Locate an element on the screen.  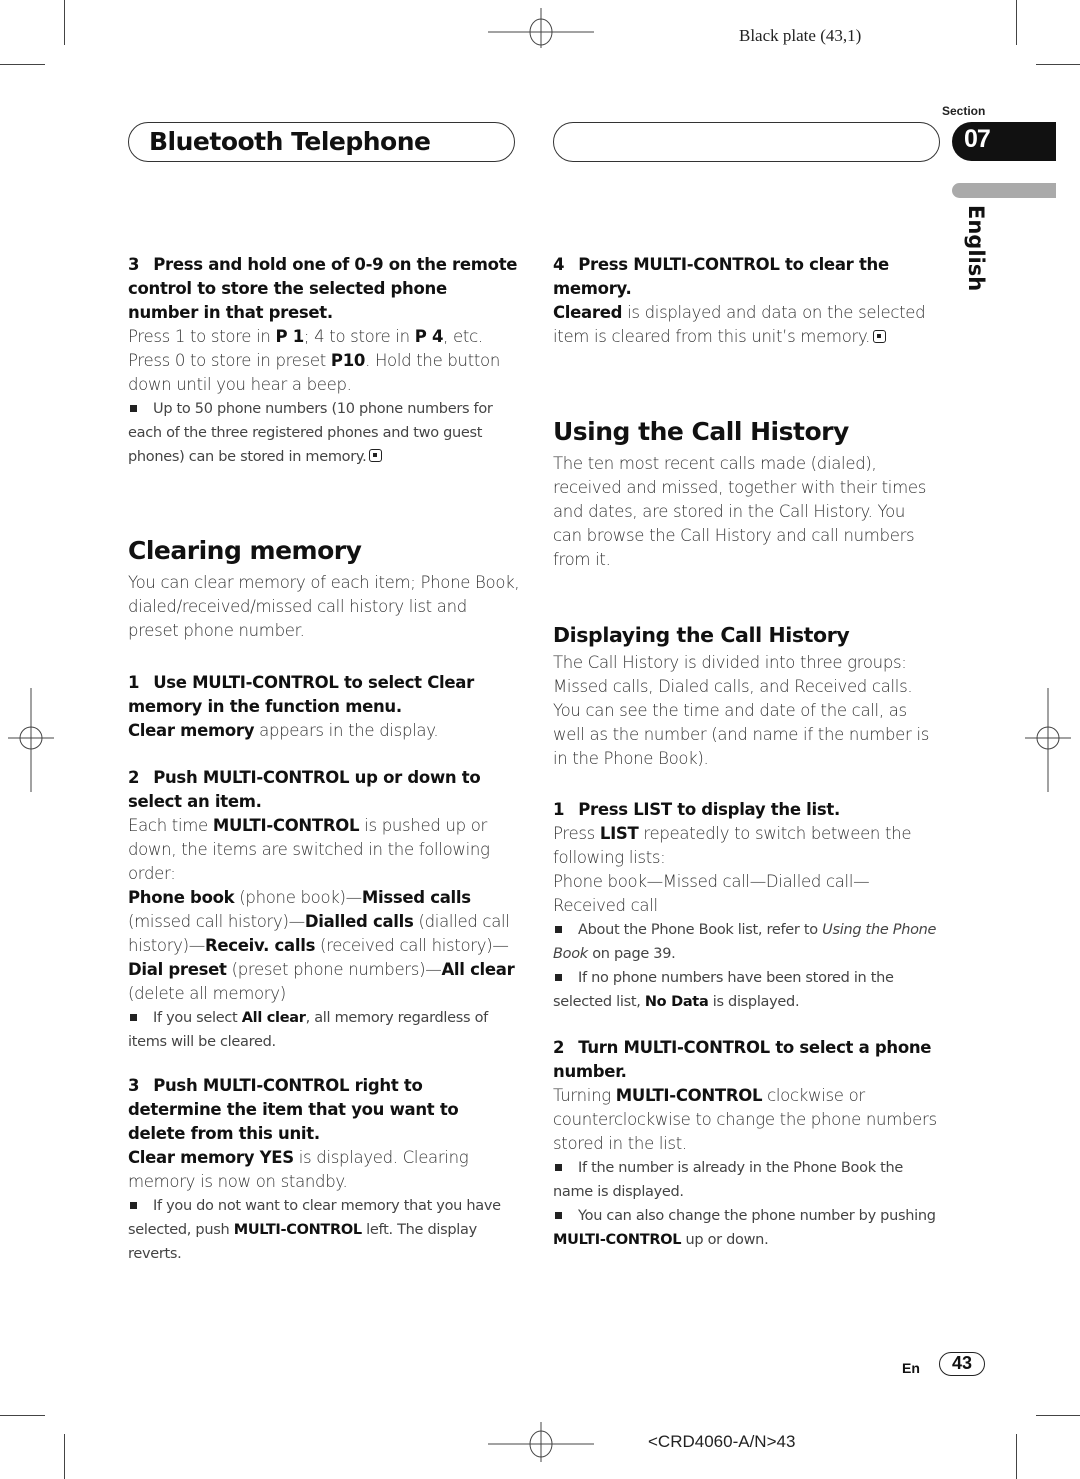
bold-term: P 1 is located at coordinates (290, 336).